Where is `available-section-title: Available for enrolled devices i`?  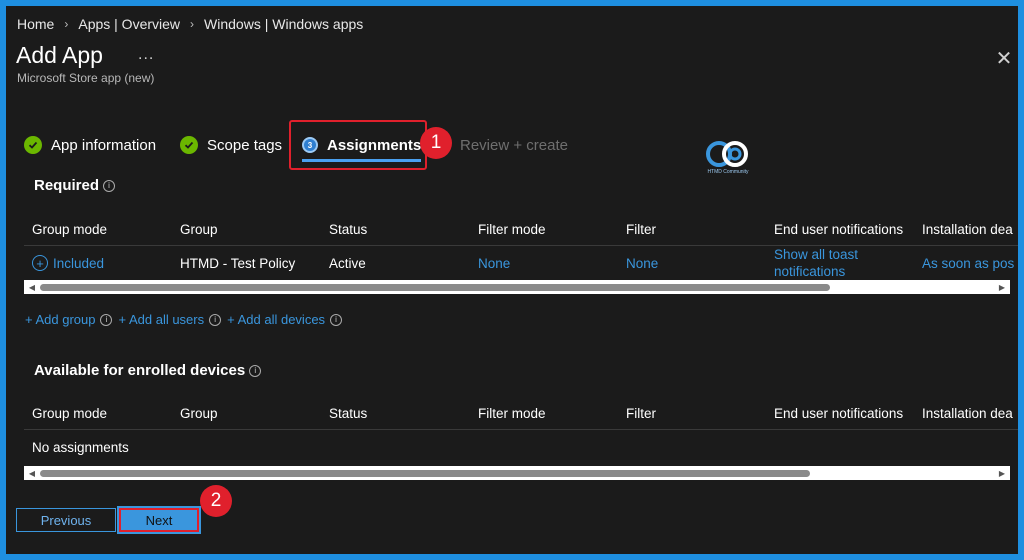 available-section-title: Available for enrolled devices i is located at coordinates (148, 370).